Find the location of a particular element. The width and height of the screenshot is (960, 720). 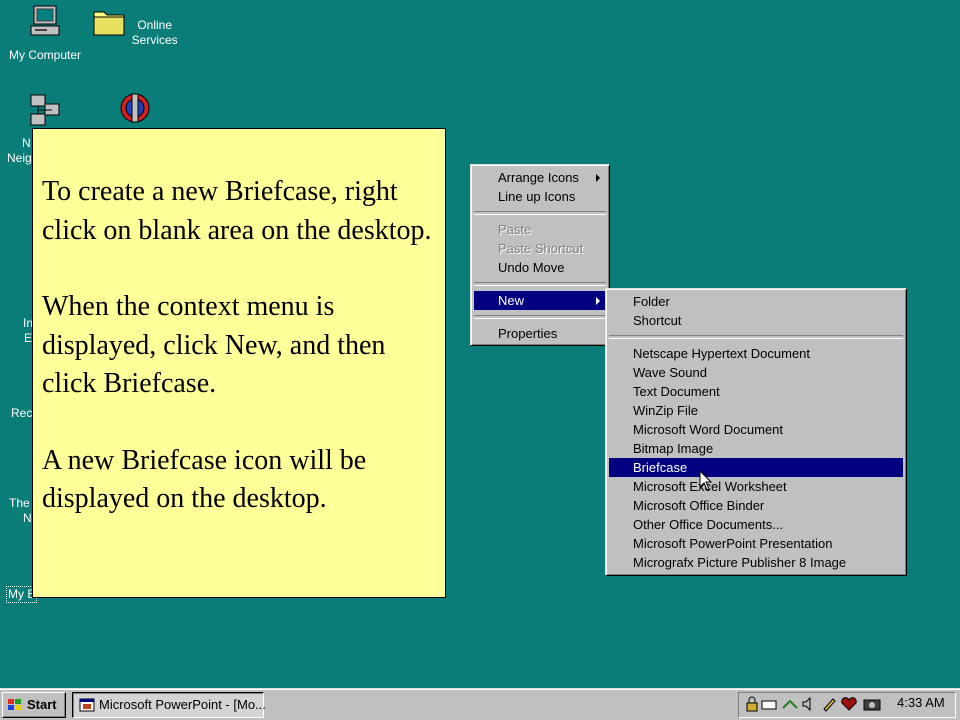

internet-setup-icon is located at coordinates (135, 108).